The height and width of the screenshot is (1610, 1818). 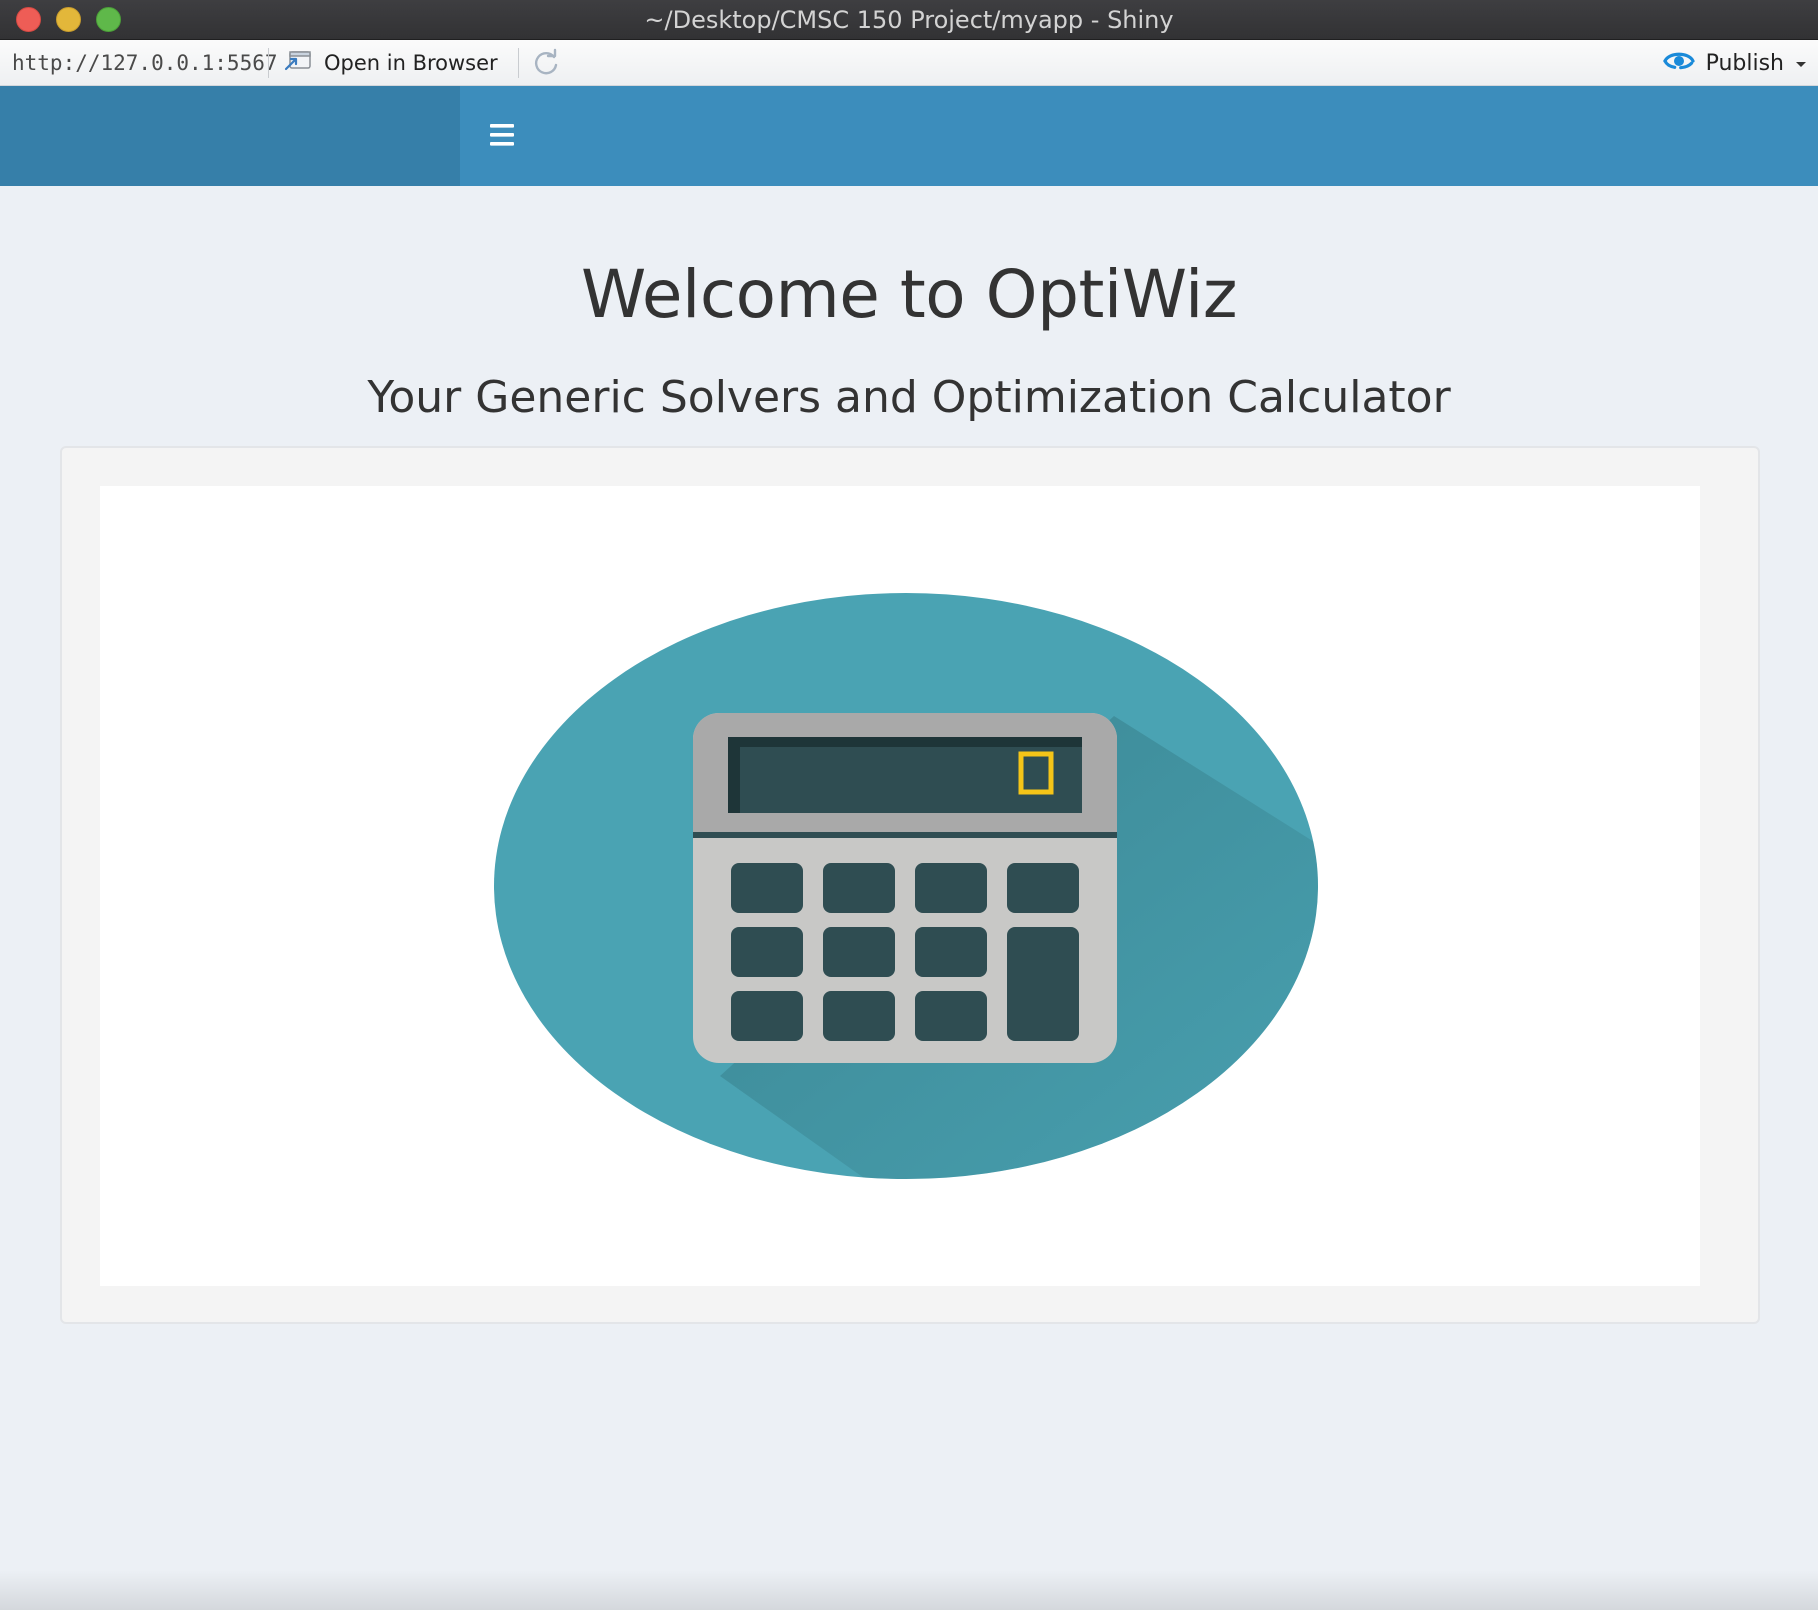 What do you see at coordinates (909, 136) in the screenshot?
I see `app-header` at bounding box center [909, 136].